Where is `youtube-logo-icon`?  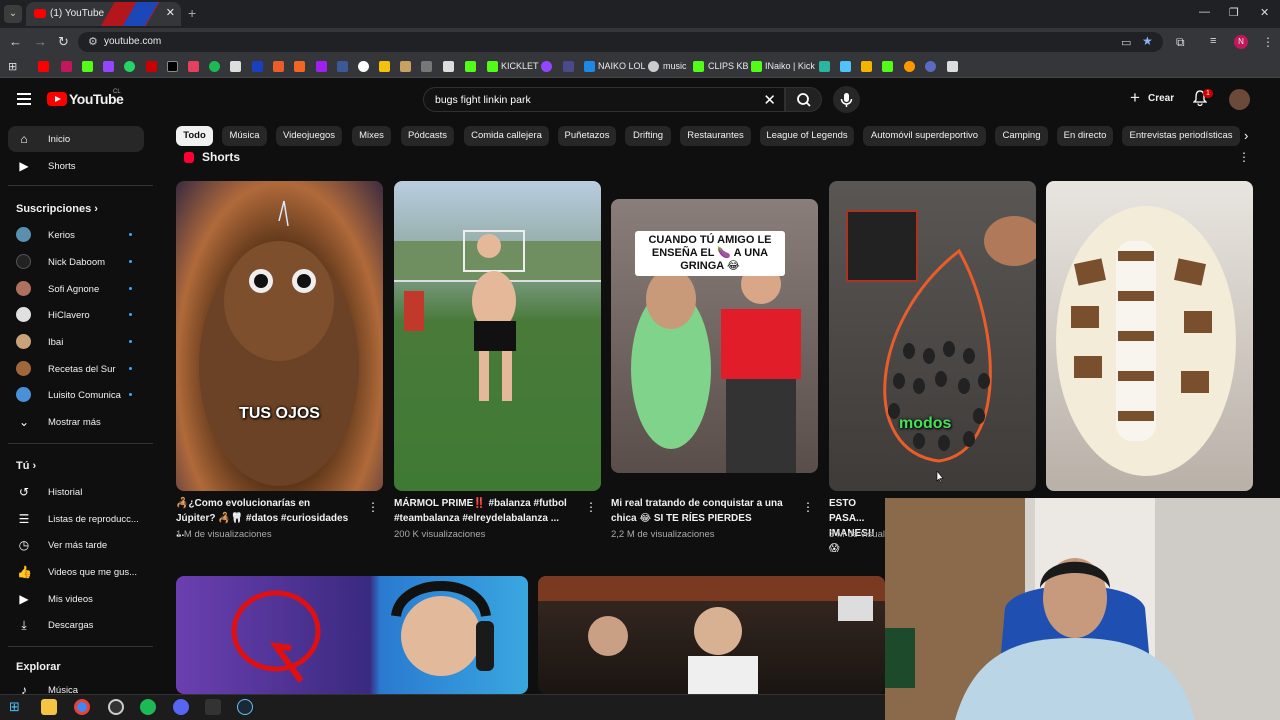
youtube-logo-icon is located at coordinates (57, 99).